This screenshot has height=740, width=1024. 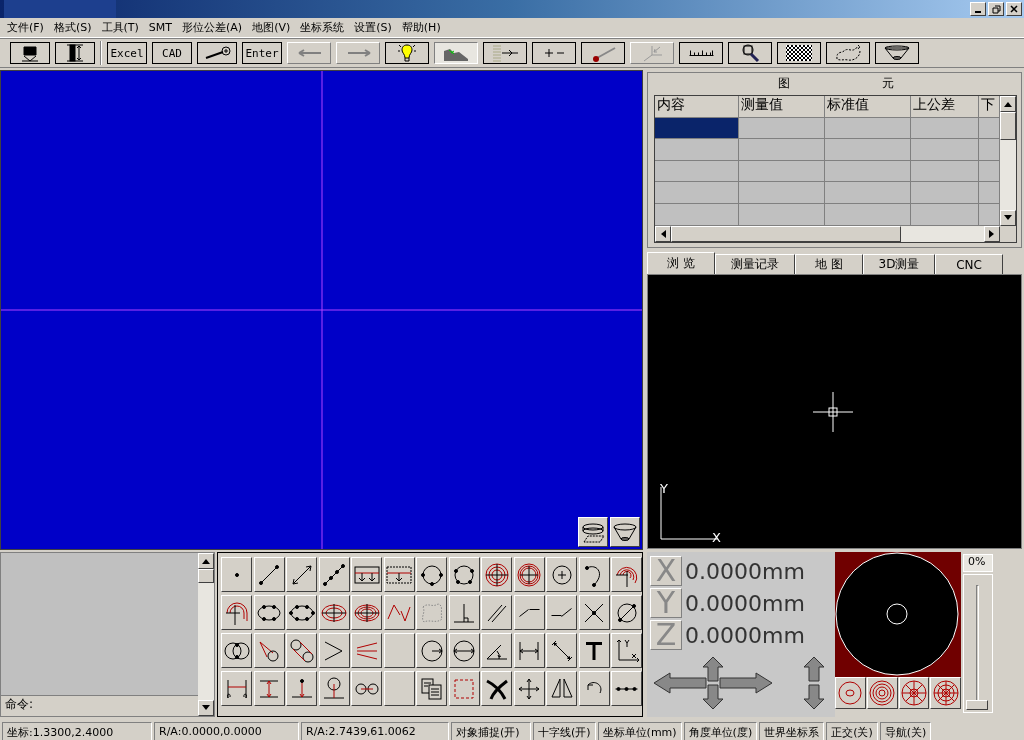 What do you see at coordinates (271, 27) in the screenshot?
I see `menu-item: 地图(V)` at bounding box center [271, 27].